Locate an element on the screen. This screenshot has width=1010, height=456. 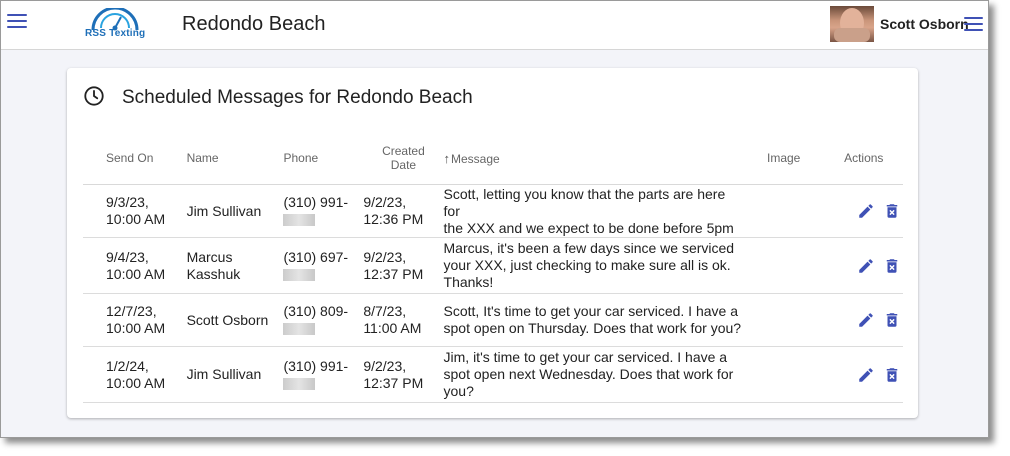
send-on-cell: 12/7/23, 10:00 AM is located at coordinates (135, 320).